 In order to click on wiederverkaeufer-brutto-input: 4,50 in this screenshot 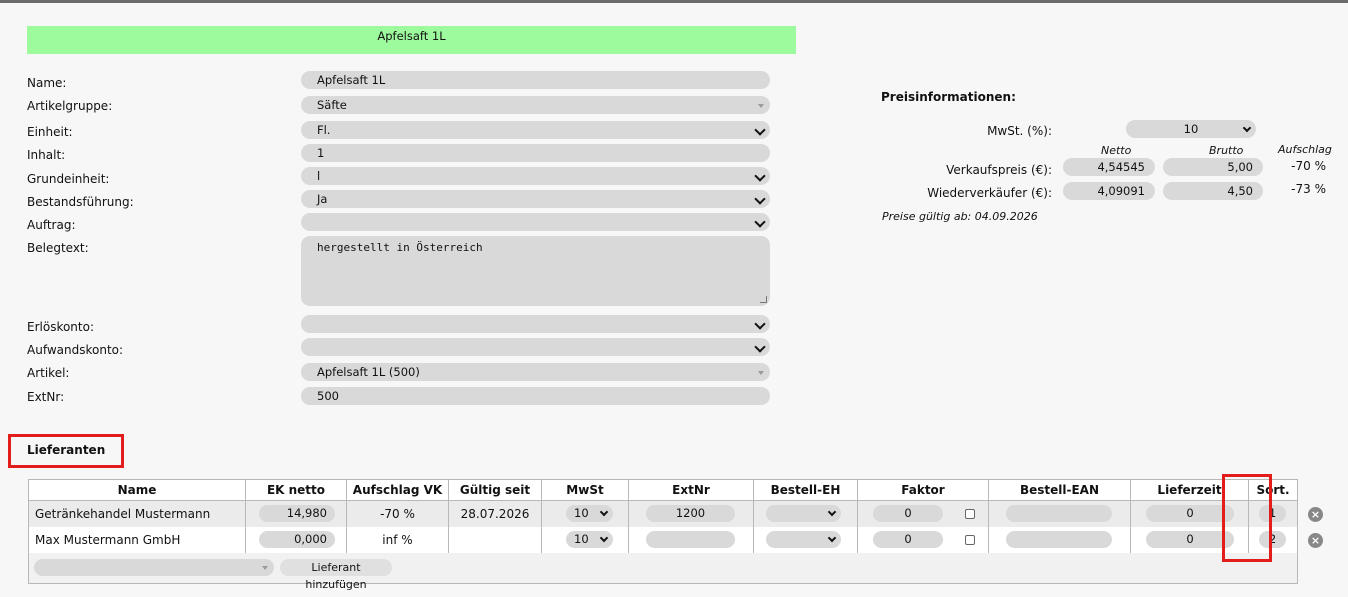, I will do `click(1213, 191)`.